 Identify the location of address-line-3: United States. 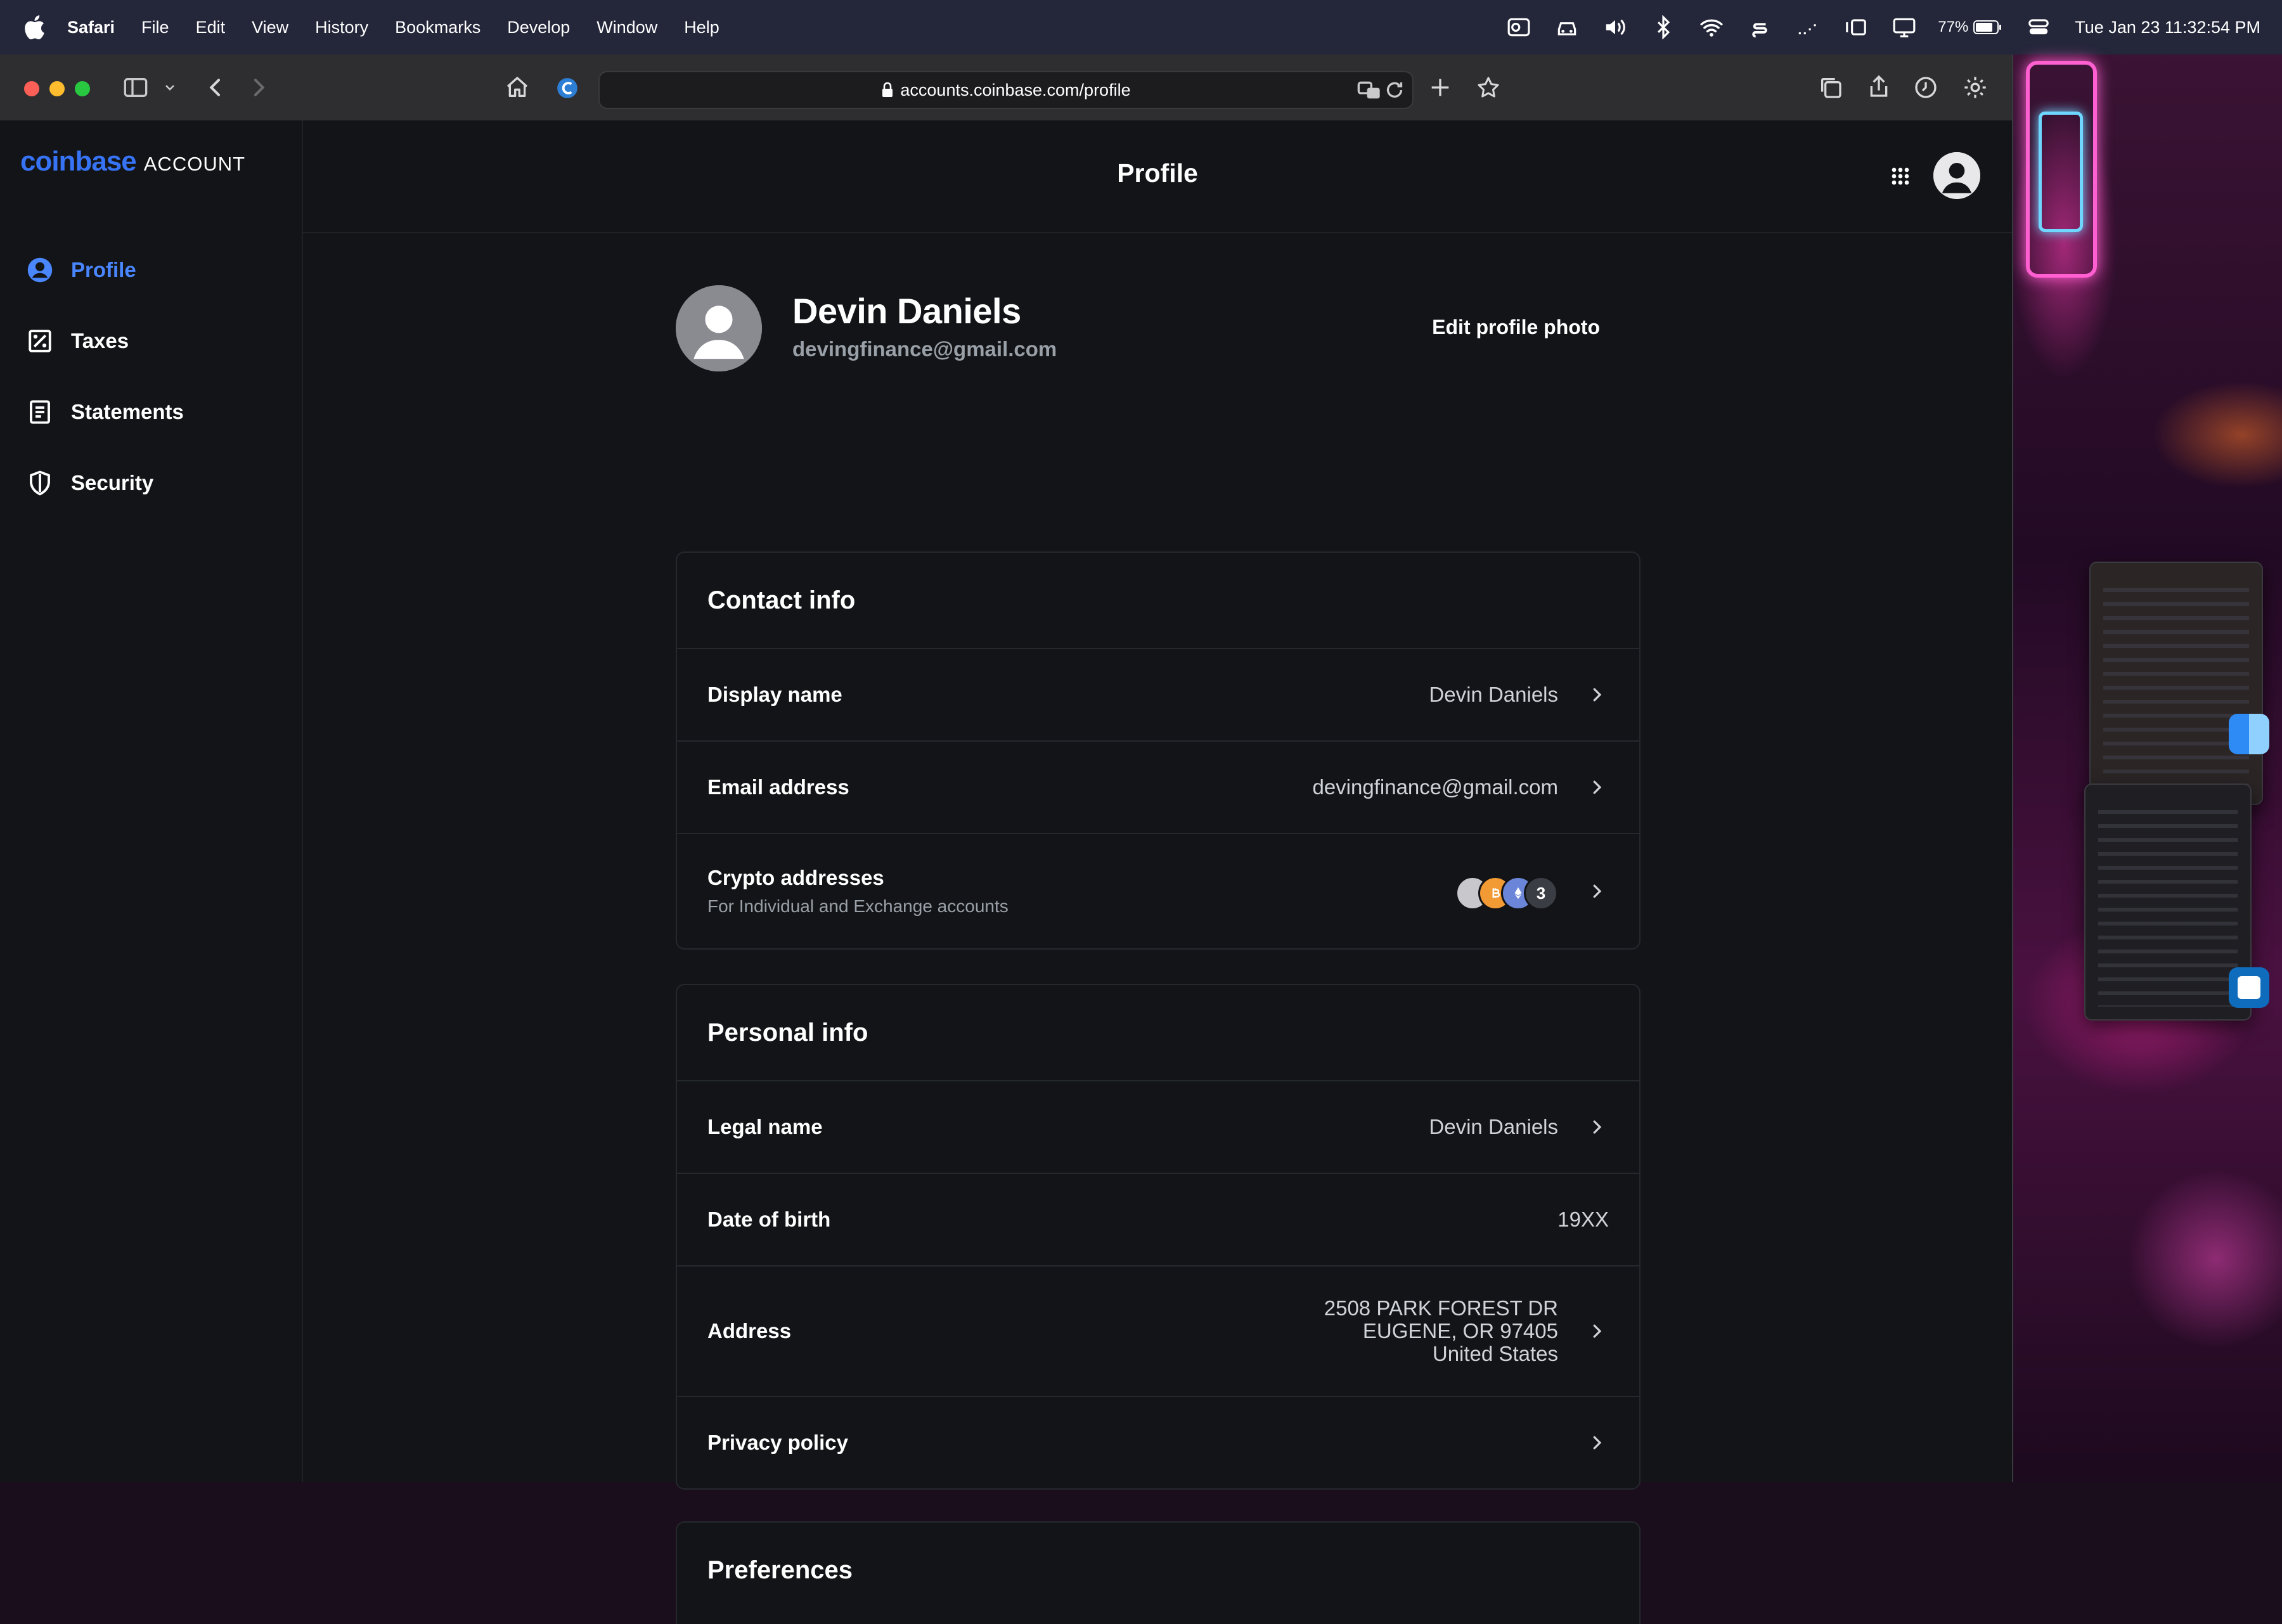
(1495, 1353).